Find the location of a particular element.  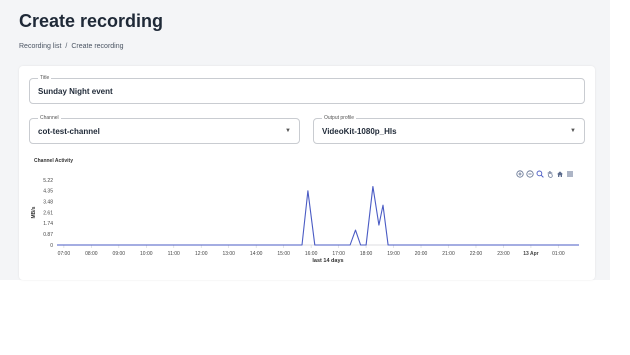

x-tick-label: 13:00 is located at coordinates (228, 254).